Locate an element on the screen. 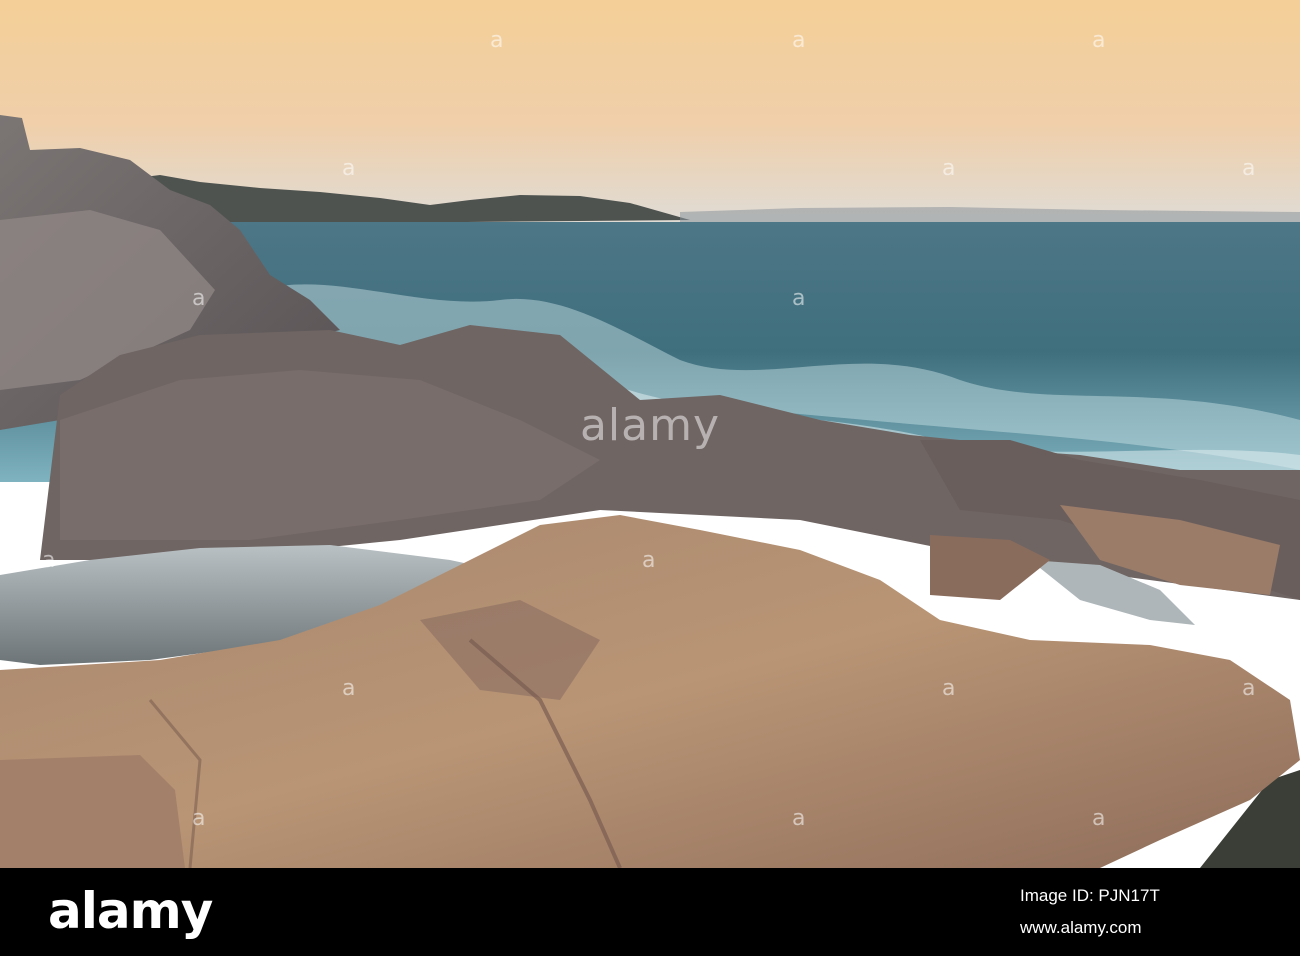 This screenshot has width=1300, height=956. image-id-label: Image ID: PJN17T is located at coordinates (1090, 895).